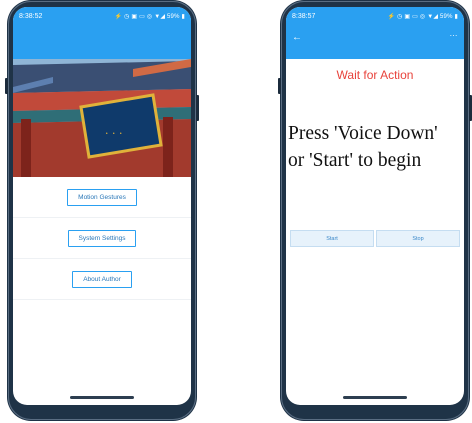 This screenshot has width=472, height=423. I want to click on gate-photo-image: · · ·, so click(102, 118).